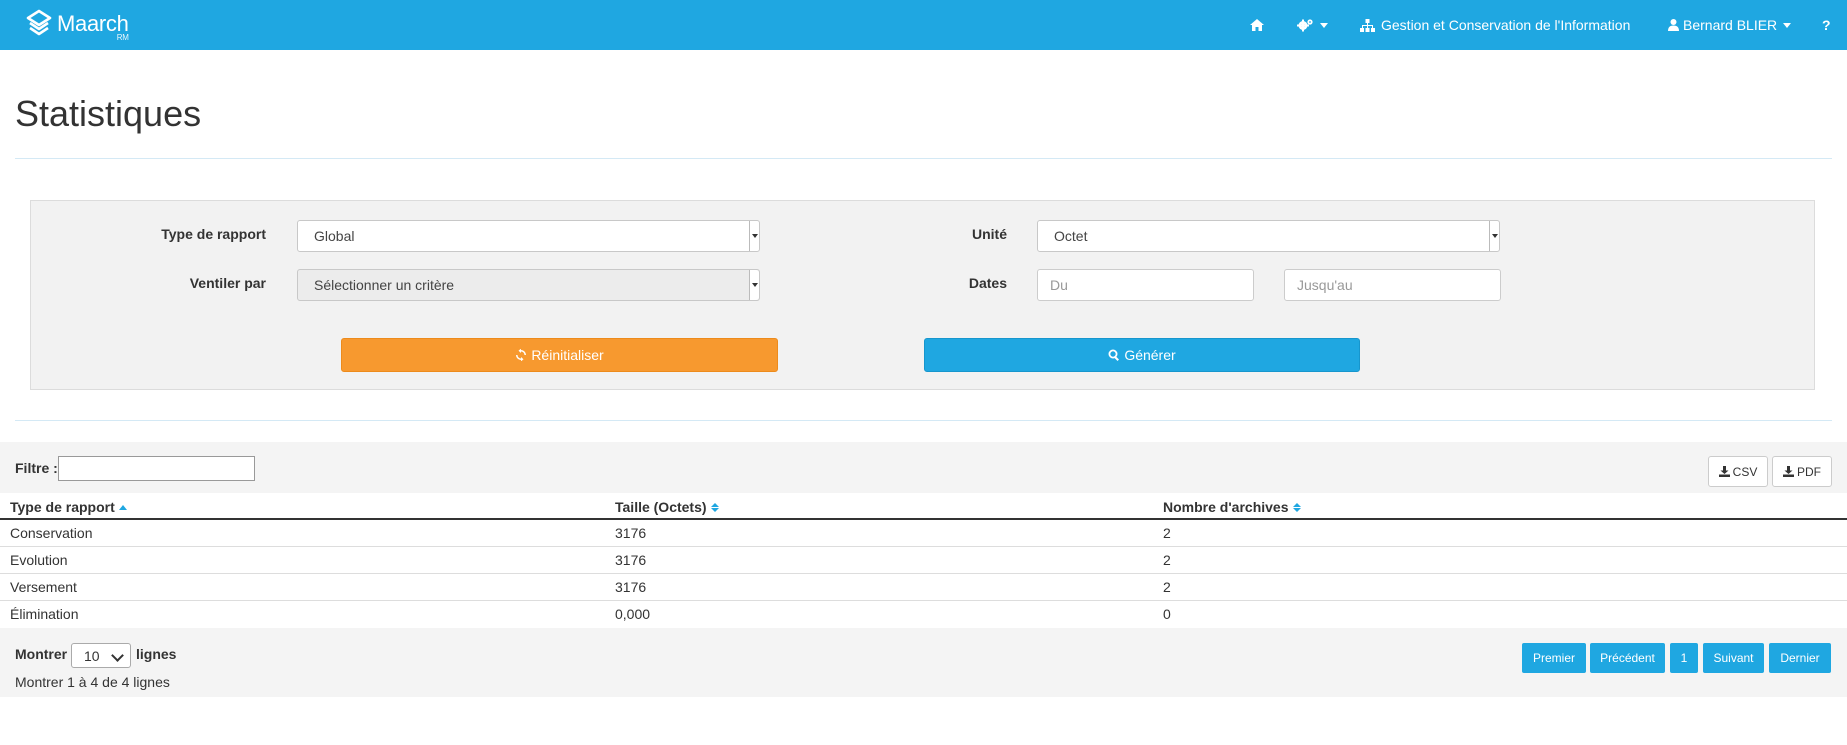  What do you see at coordinates (528, 285) in the screenshot?
I see `breakdown-select: Sélectionner un critère` at bounding box center [528, 285].